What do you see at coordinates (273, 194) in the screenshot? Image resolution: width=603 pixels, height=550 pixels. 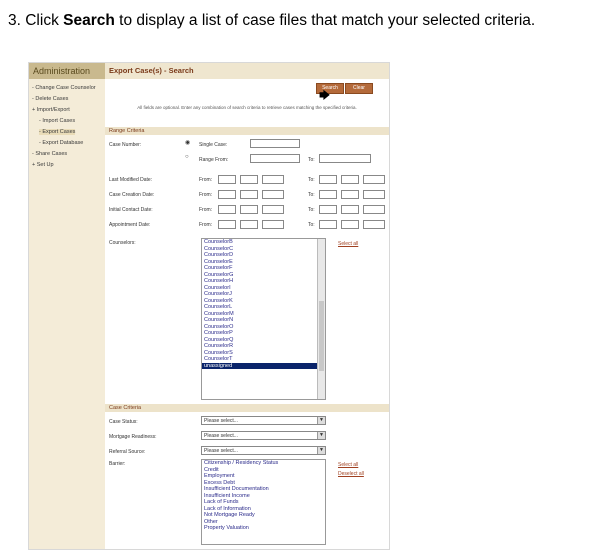 I see `case-creation-date-from-year` at bounding box center [273, 194].